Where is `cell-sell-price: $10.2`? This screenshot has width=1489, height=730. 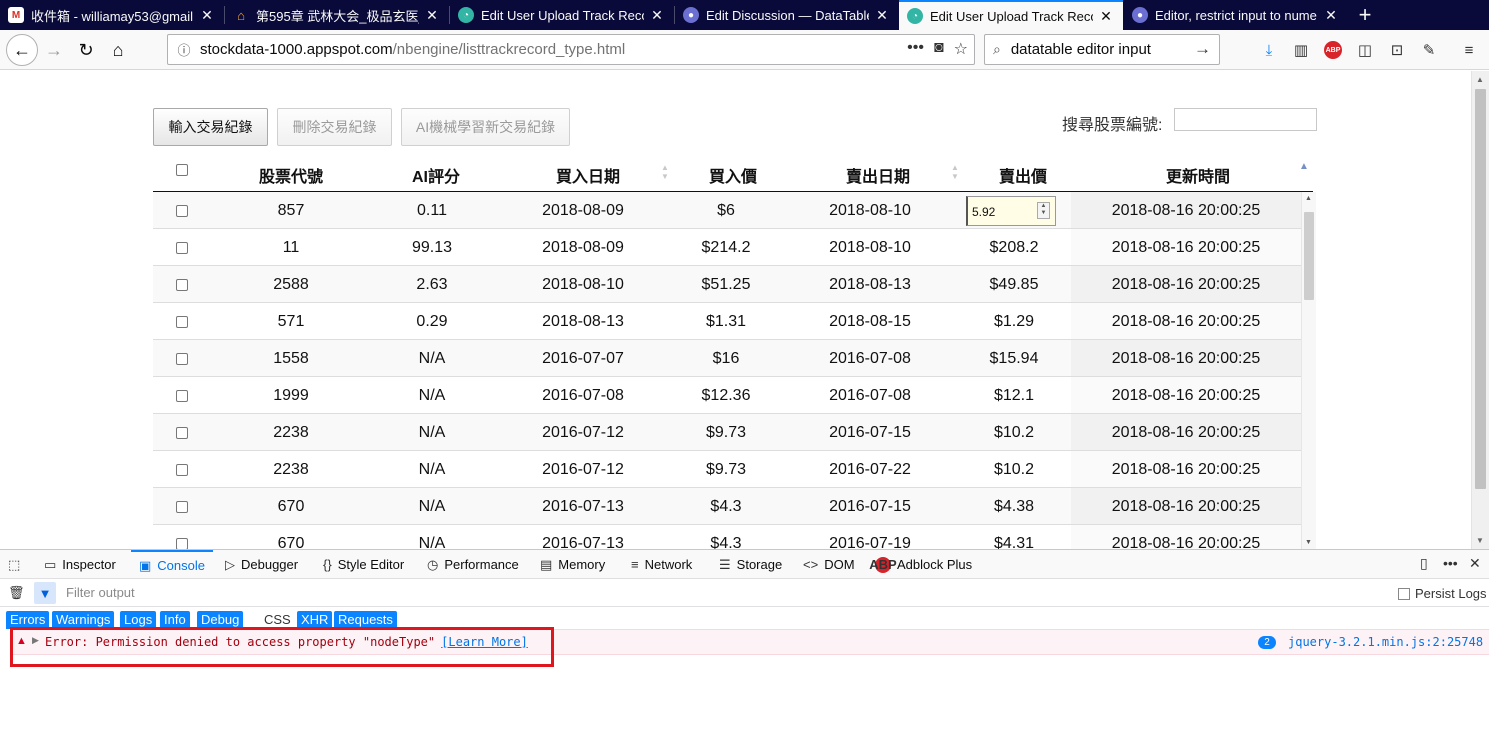
cell-sell-price: $10.2 is located at coordinates (1014, 470).